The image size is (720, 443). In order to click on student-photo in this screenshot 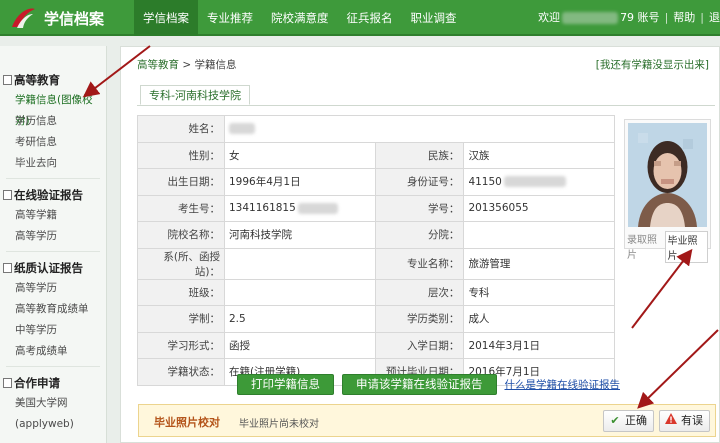, I will do `click(667, 175)`.